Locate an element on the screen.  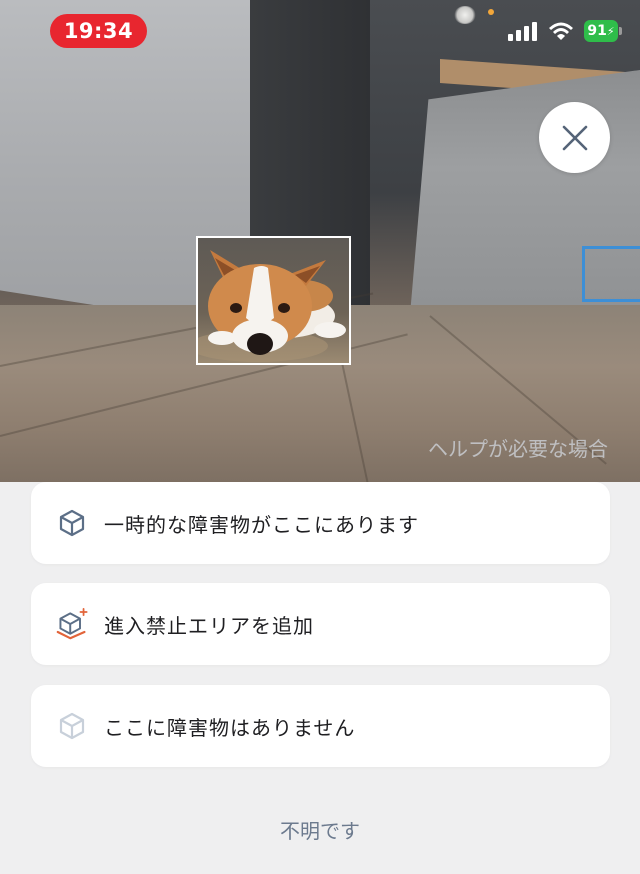
privacy-indicator-dot is located at coordinates (491, 12).